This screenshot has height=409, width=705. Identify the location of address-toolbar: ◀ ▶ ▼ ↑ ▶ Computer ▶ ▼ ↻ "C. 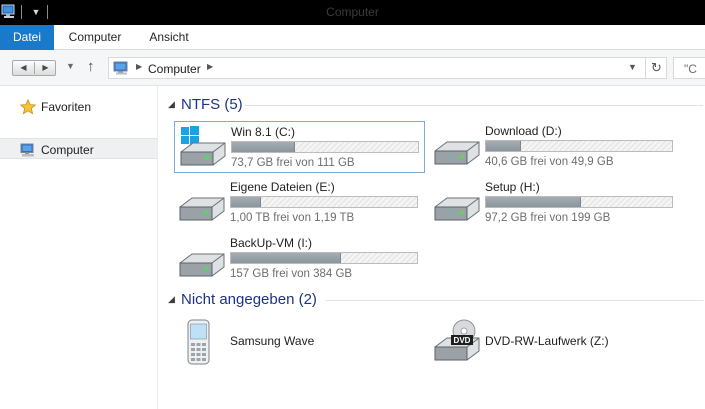
(352, 68).